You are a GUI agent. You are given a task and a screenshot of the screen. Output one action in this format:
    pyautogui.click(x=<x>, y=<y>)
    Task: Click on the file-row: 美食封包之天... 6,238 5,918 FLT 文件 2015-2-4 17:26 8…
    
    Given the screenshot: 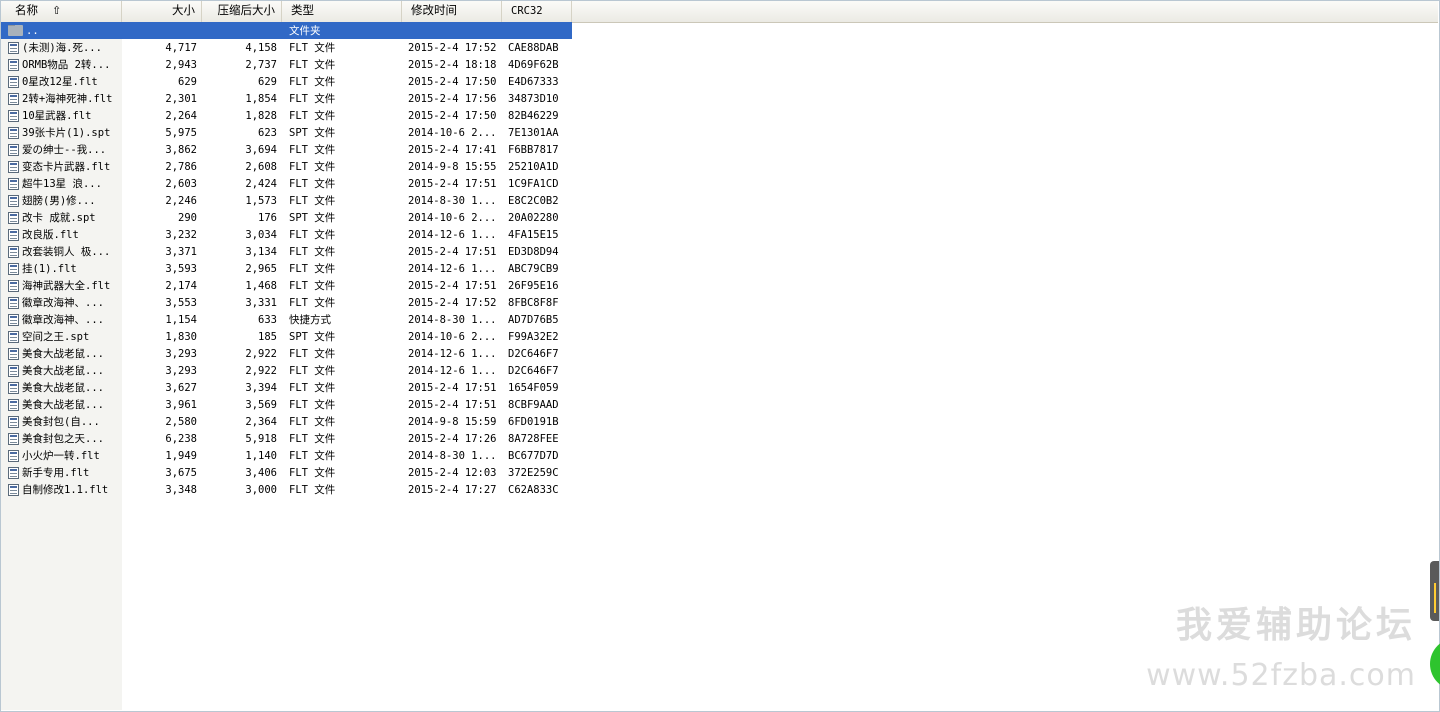 What is the action you would take?
    pyautogui.click(x=286, y=438)
    